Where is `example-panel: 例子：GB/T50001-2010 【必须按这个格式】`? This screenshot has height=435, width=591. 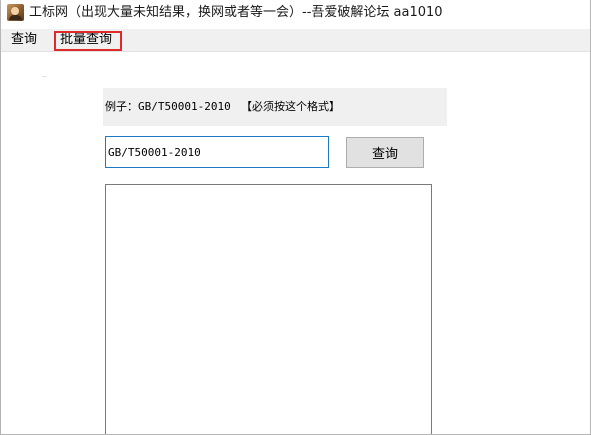 example-panel: 例子：GB/T50001-2010 【必须按这个格式】 is located at coordinates (275, 107).